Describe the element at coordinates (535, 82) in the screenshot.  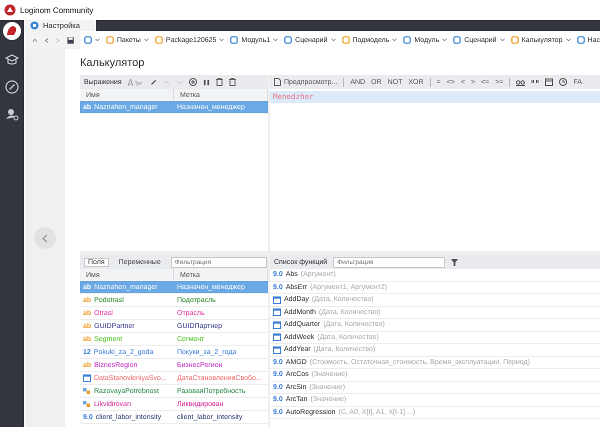
I see `quotes-icon` at that location.